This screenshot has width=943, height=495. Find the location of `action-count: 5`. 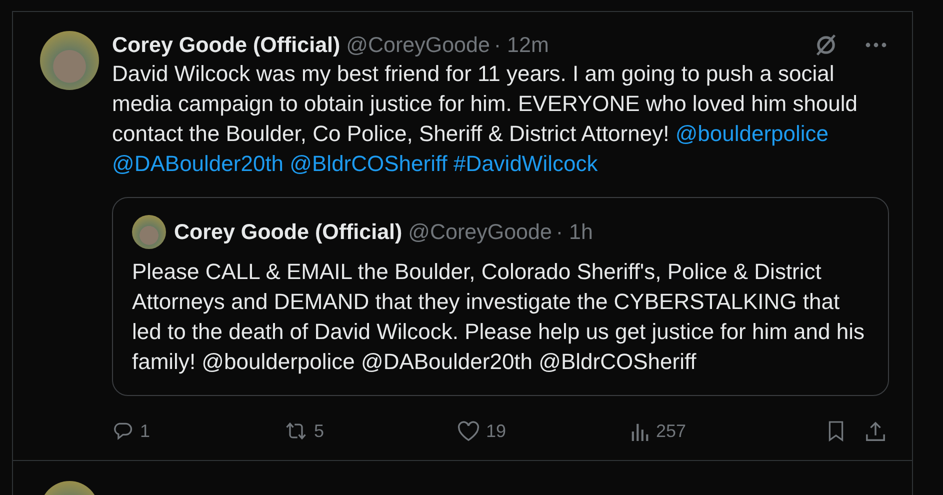

action-count: 5 is located at coordinates (319, 431).